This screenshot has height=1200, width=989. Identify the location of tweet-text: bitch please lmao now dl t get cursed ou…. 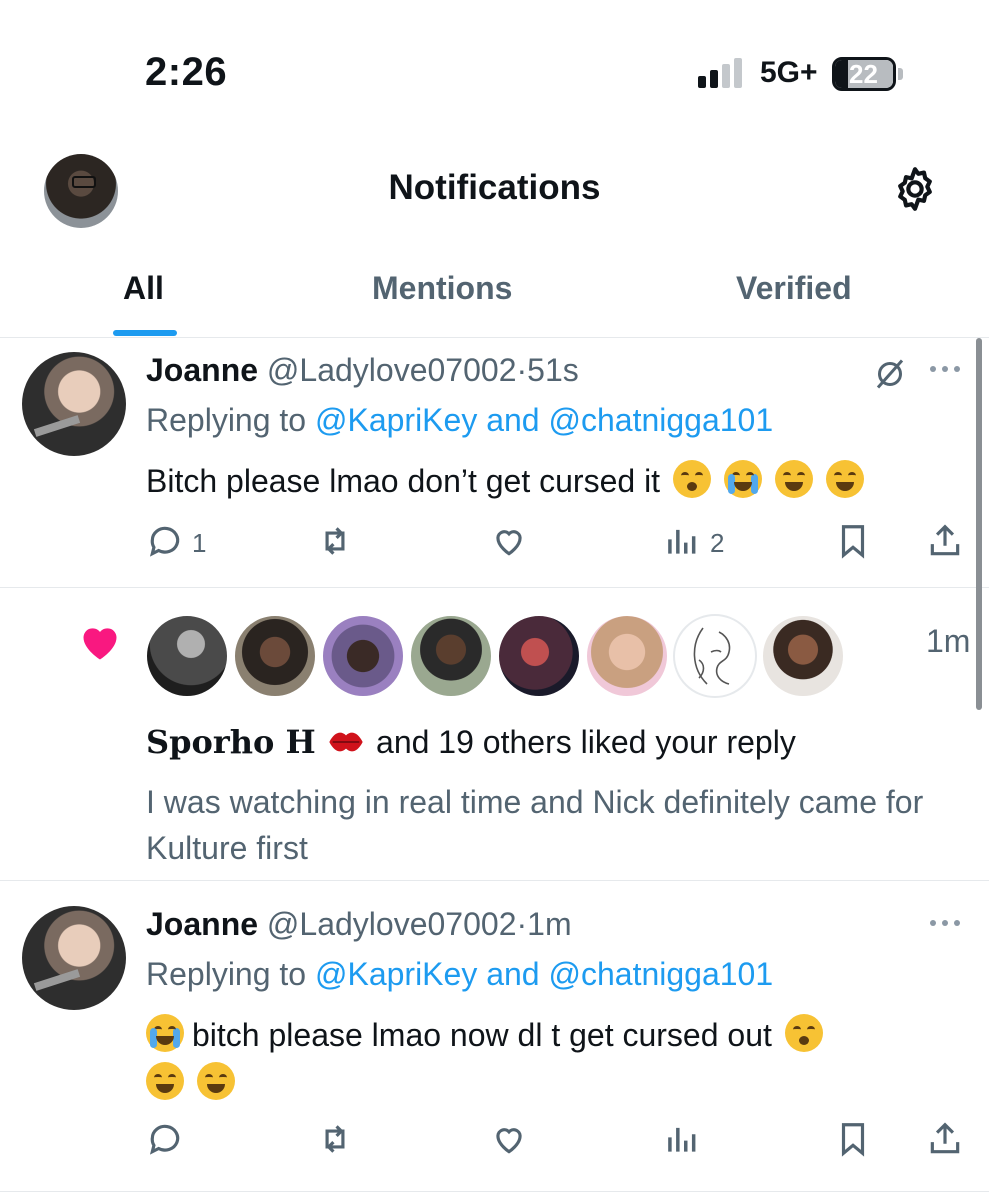
(484, 1034).